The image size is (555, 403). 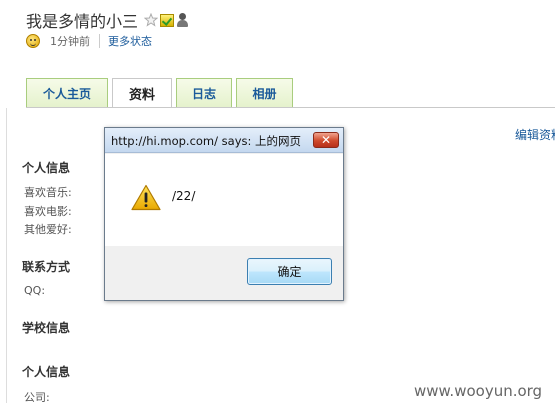 I want to click on warning-icon, so click(x=146, y=197).